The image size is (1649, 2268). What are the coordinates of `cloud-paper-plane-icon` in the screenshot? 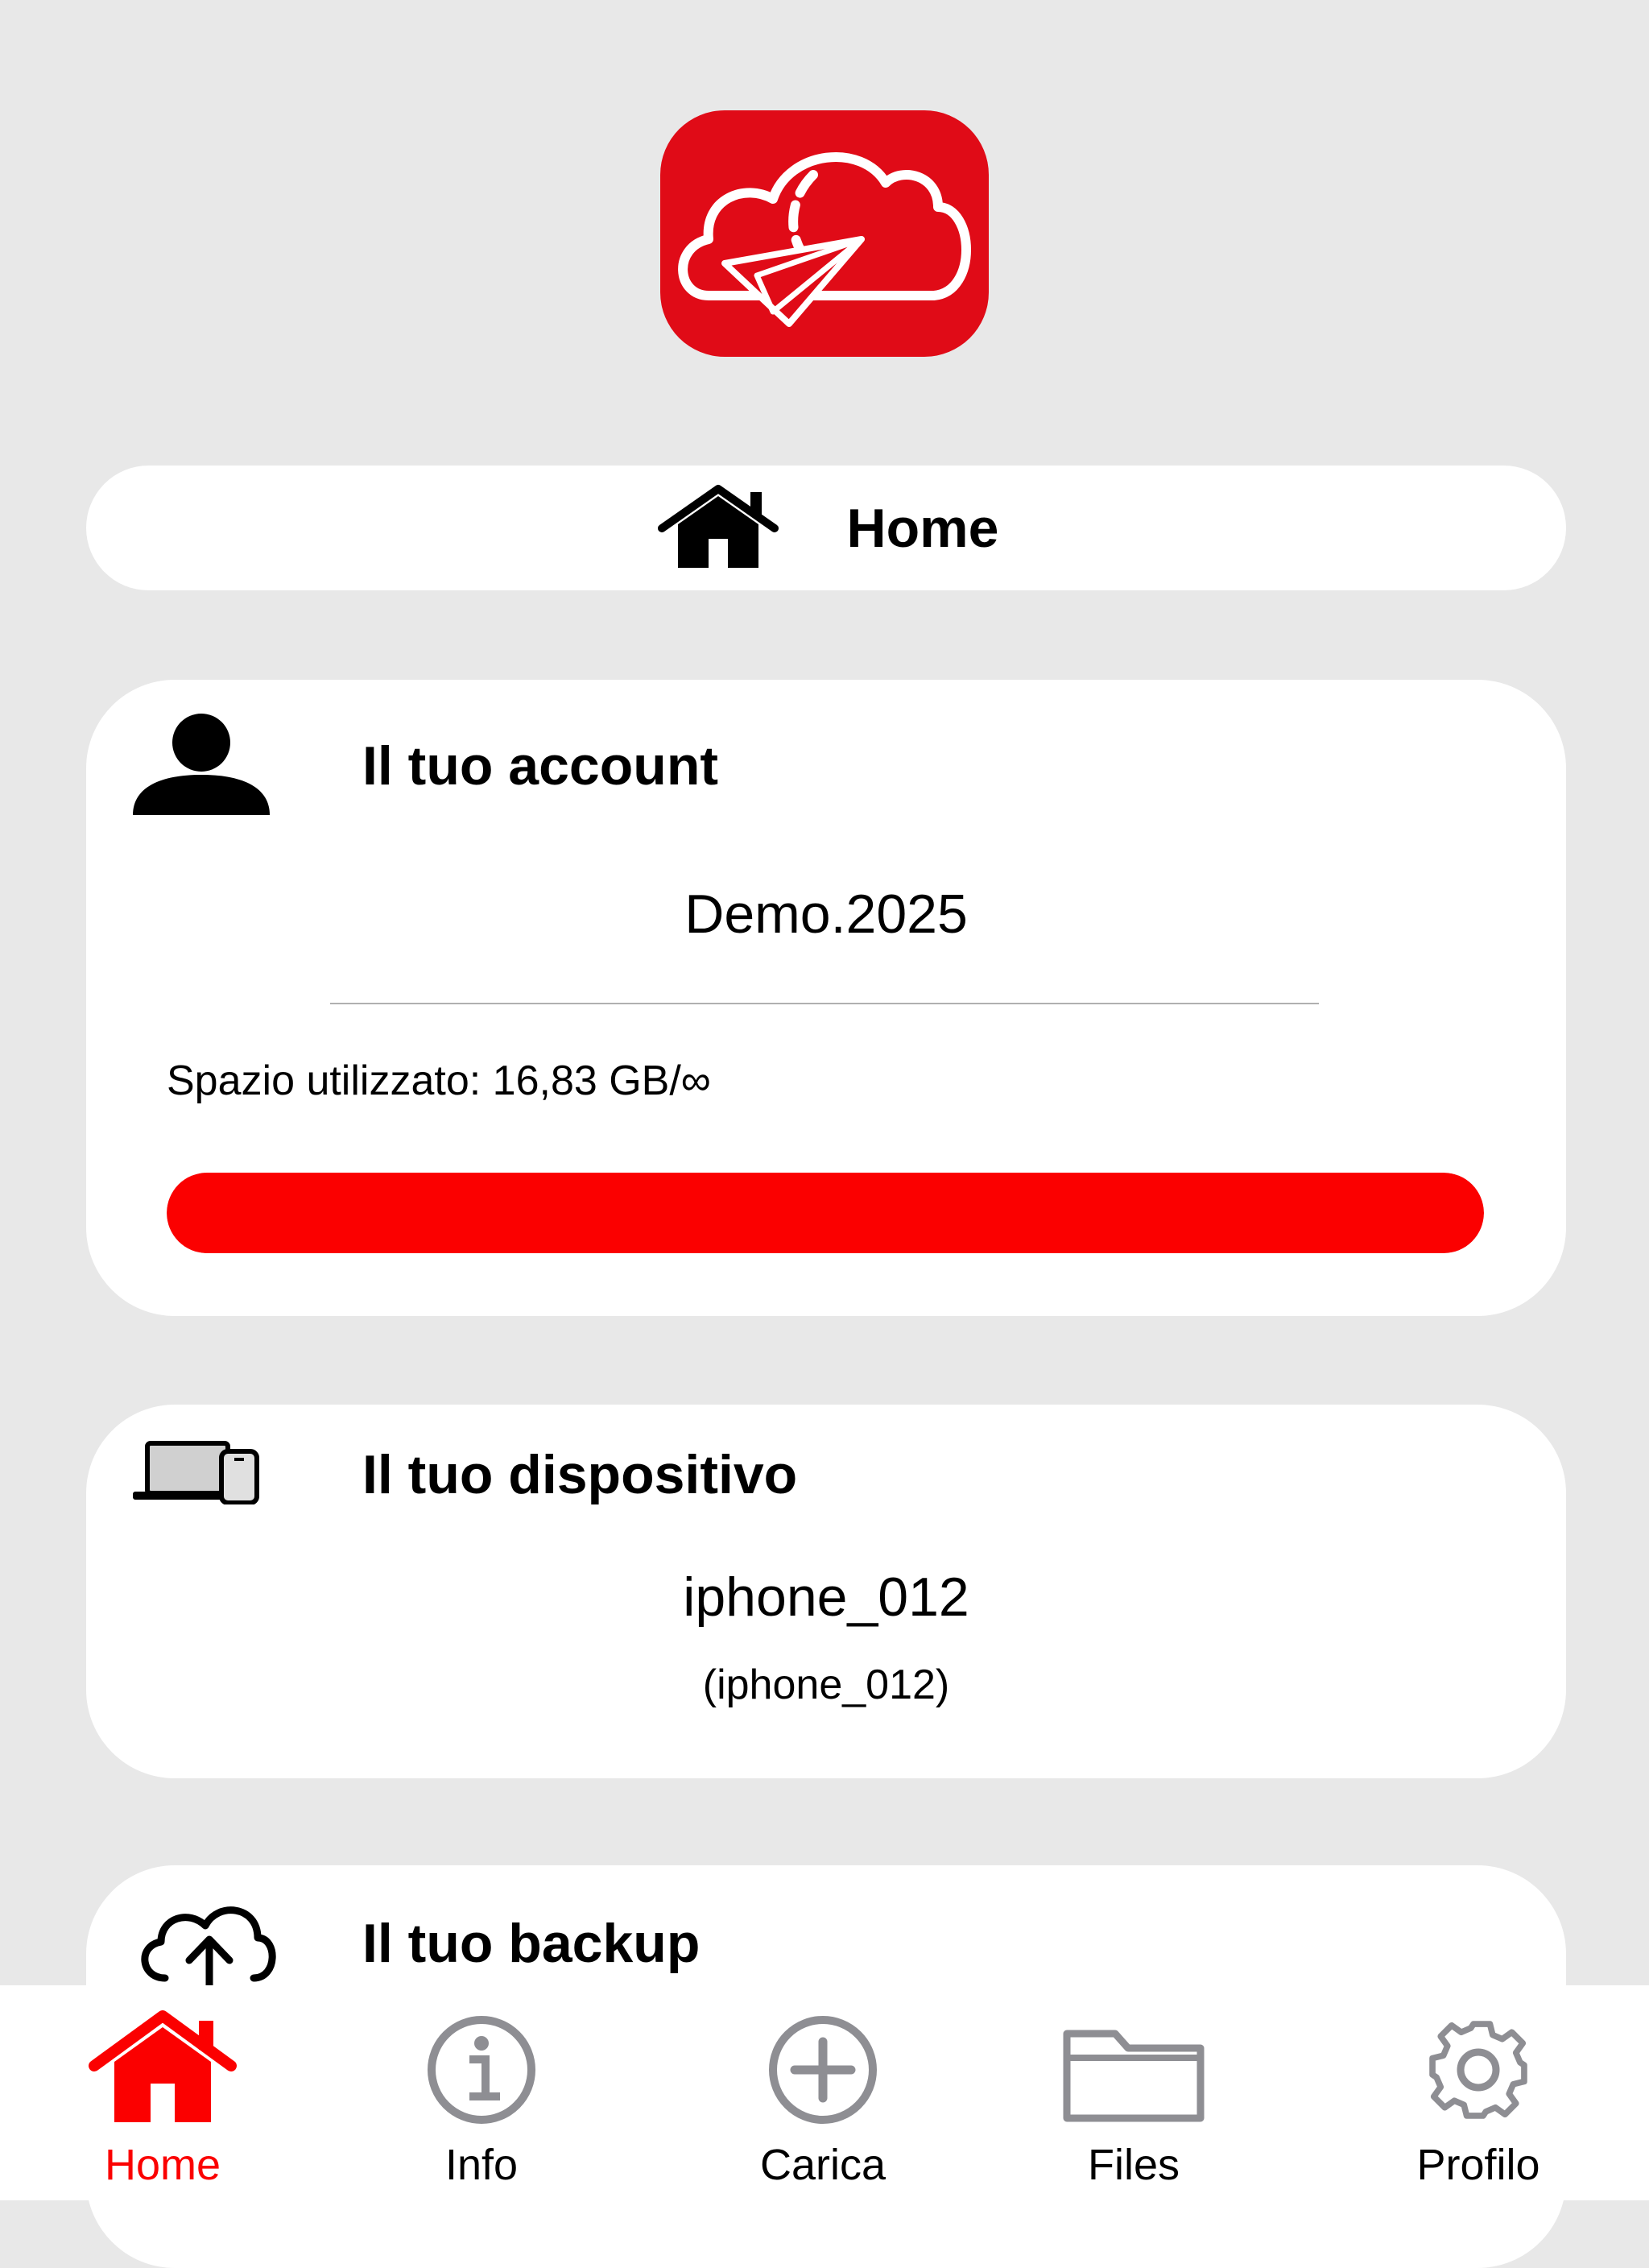 It's located at (824, 239).